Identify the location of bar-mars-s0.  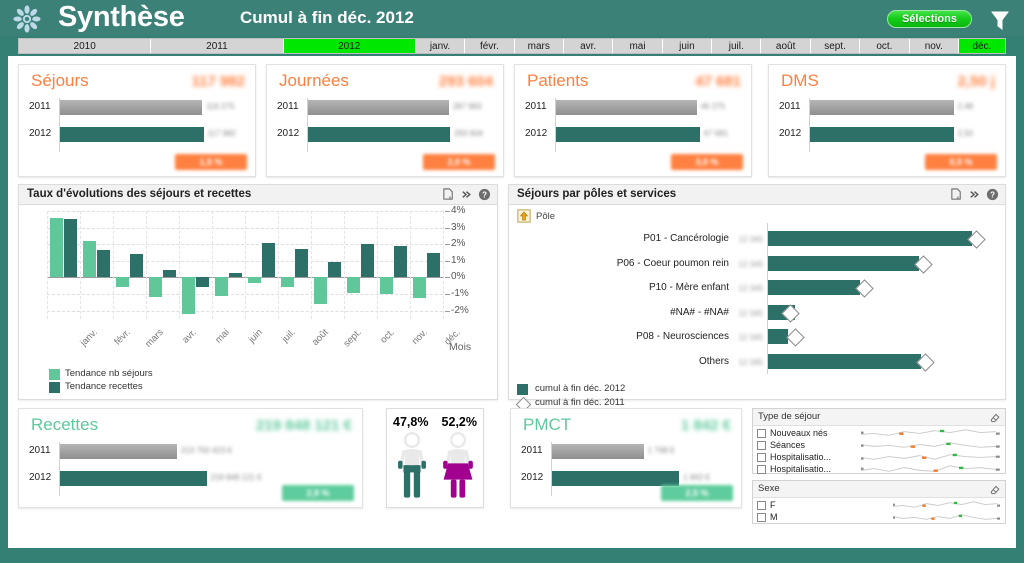
(122, 282).